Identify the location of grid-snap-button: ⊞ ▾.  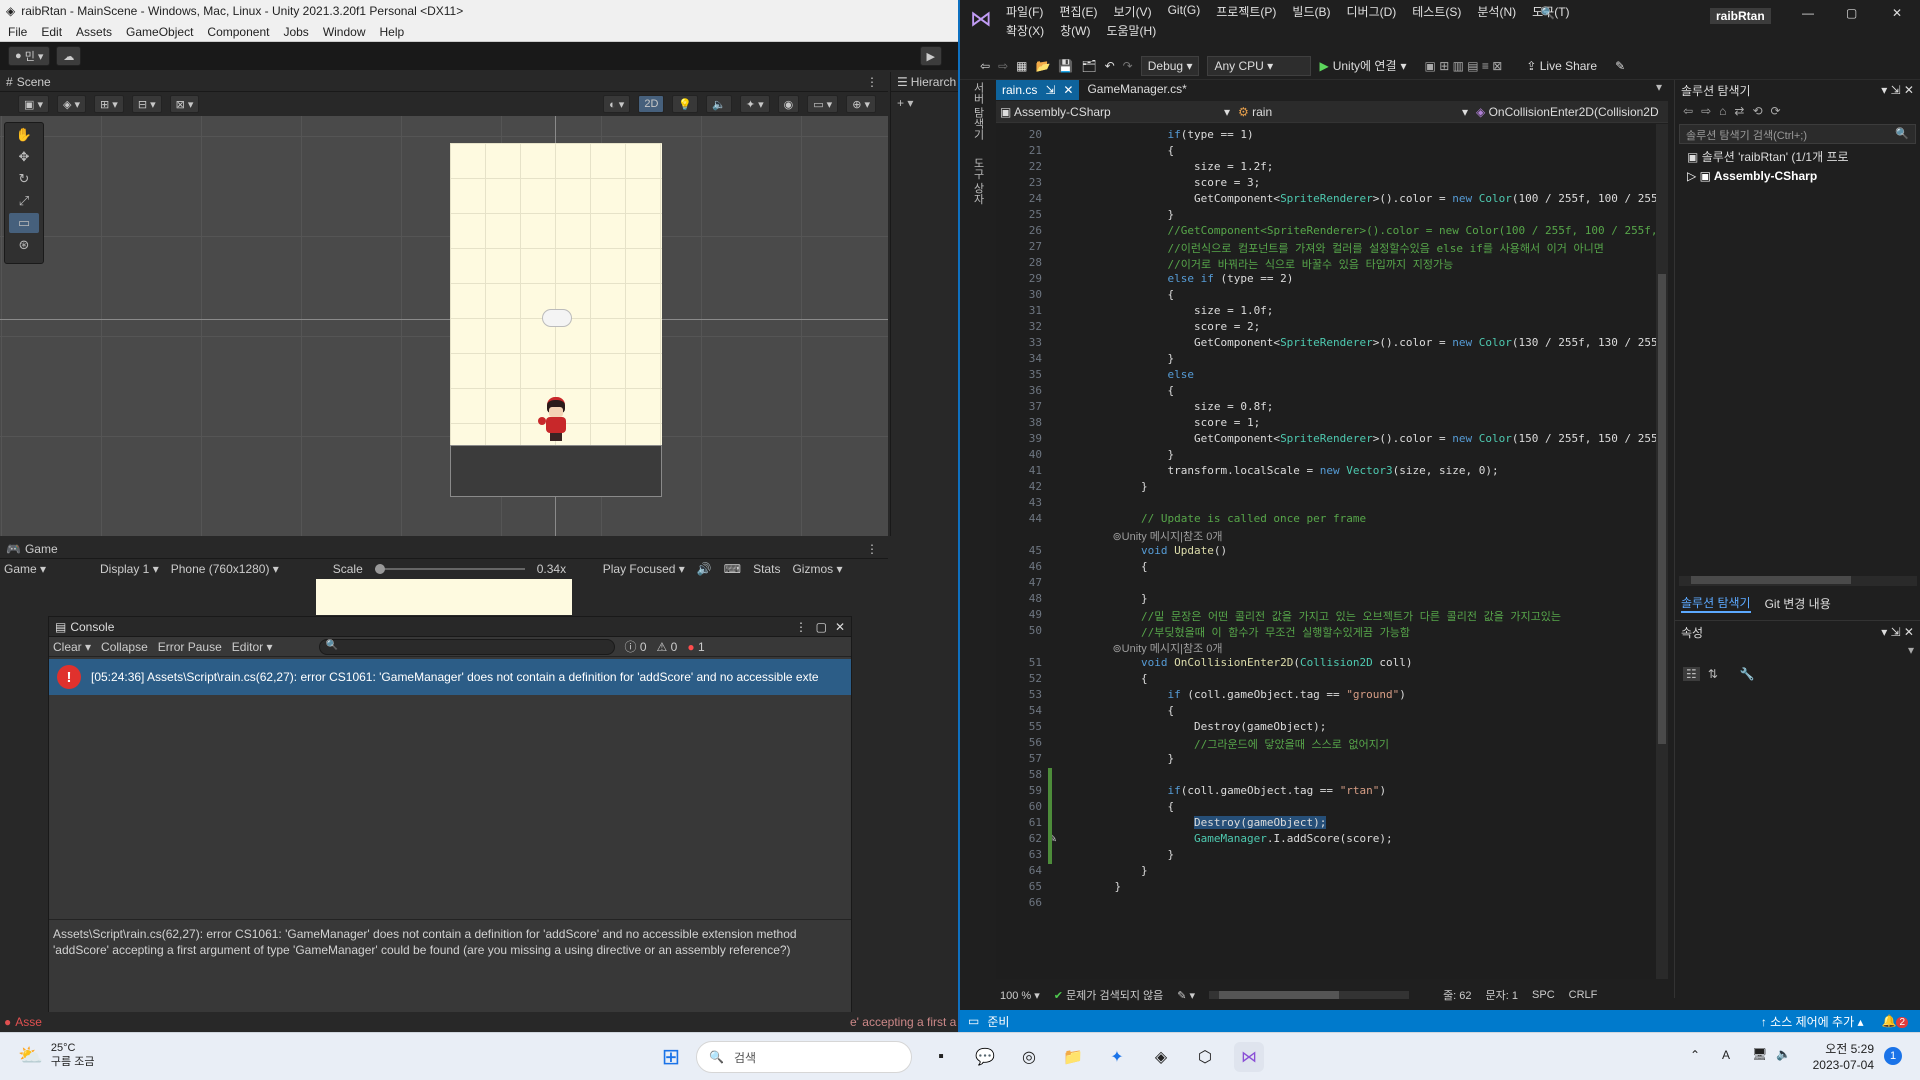
(109, 104).